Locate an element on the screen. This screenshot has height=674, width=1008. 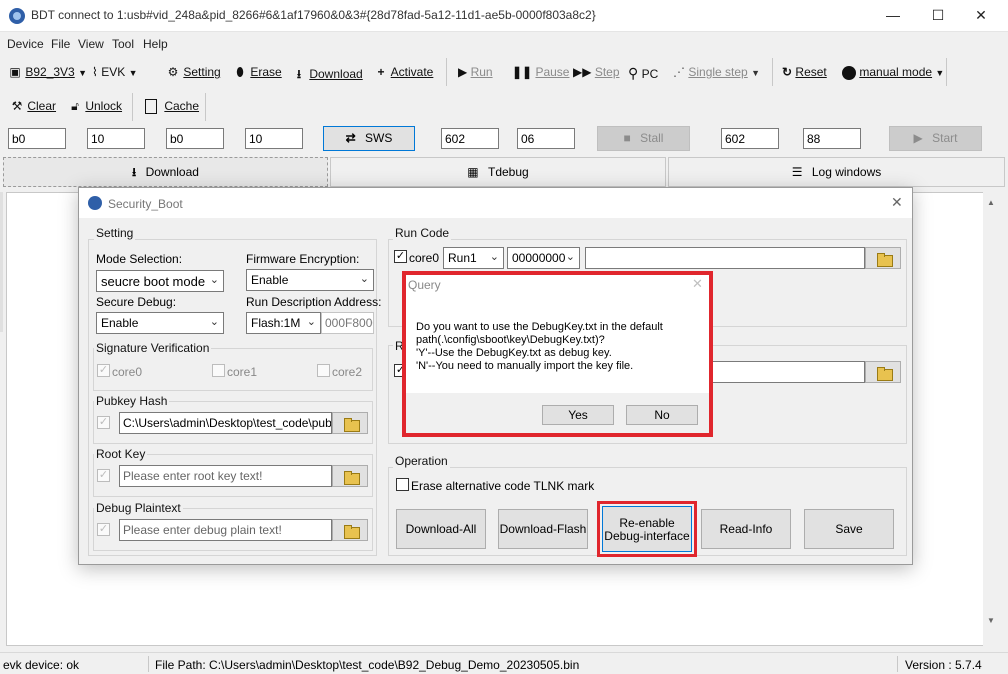
setting-button: ⚙ Setting is located at coordinates (193, 72).